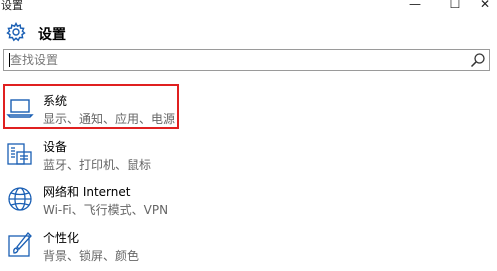  What do you see at coordinates (20, 199) in the screenshot?
I see `globe-icon` at bounding box center [20, 199].